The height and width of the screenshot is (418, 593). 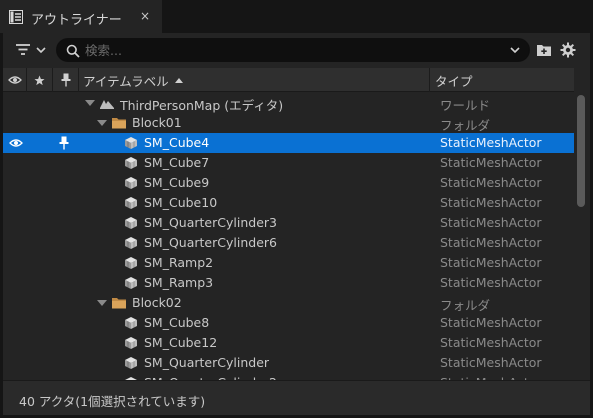 I want to click on header-pin, so click(x=66, y=80).